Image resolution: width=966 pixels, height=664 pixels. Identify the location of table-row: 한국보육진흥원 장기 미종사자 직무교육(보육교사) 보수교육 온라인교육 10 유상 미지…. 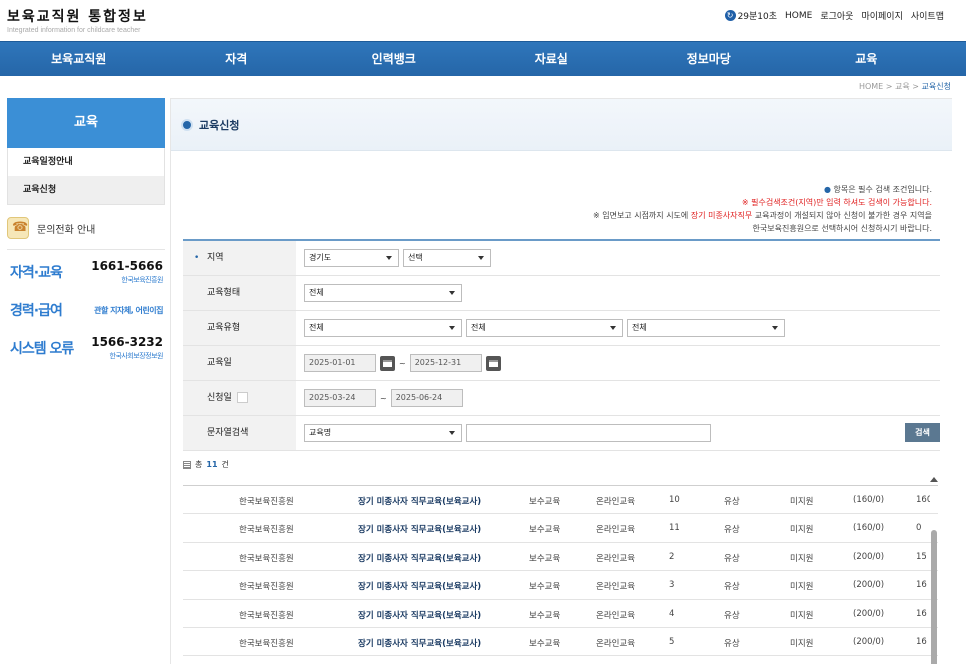
(560, 500).